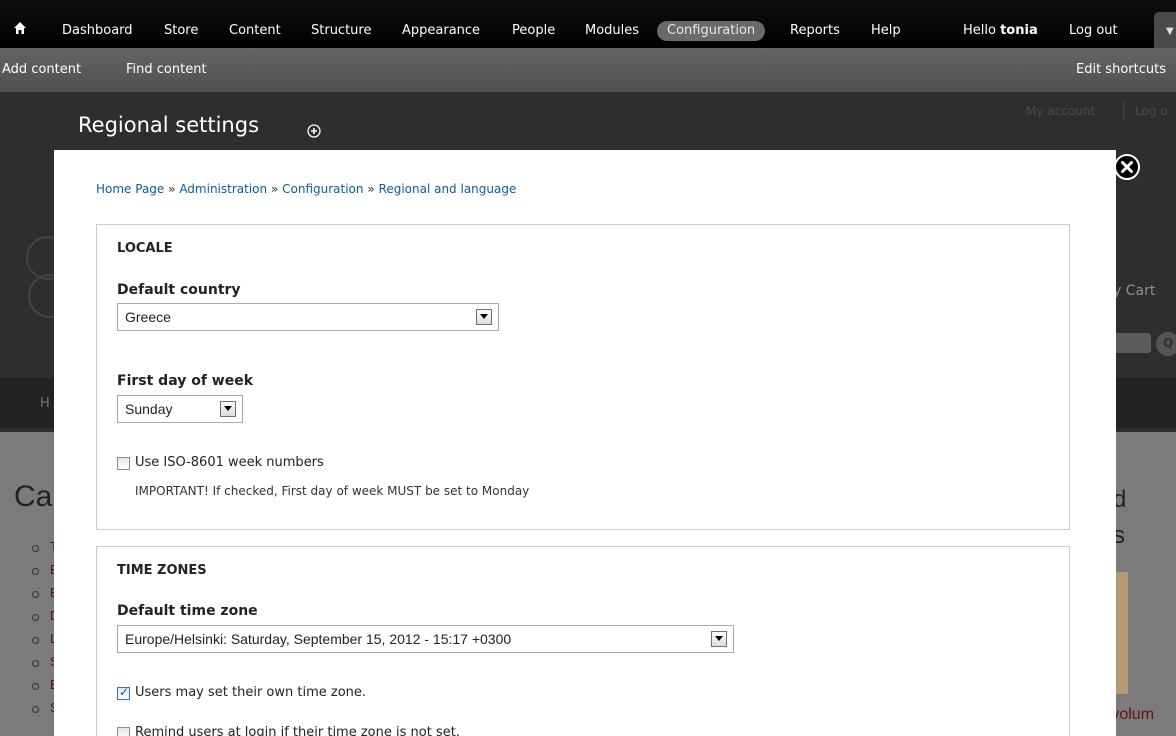 This screenshot has width=1176, height=736. What do you see at coordinates (1127, 167) in the screenshot?
I see `close-overlay-icon` at bounding box center [1127, 167].